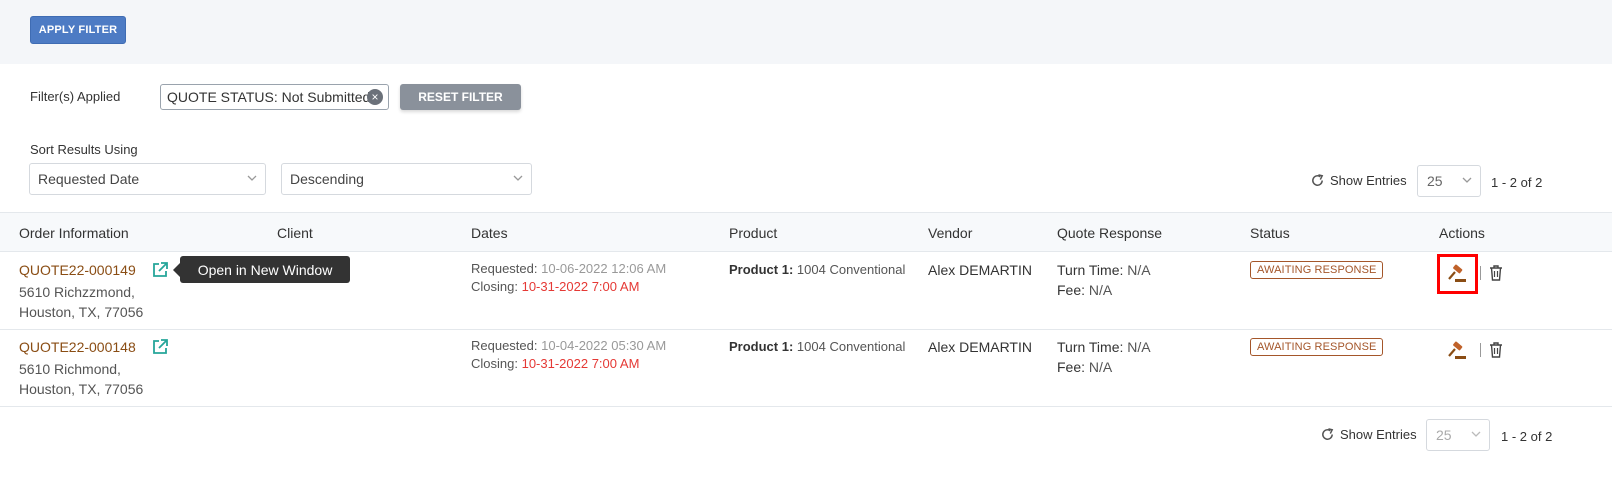 This screenshot has height=477, width=1612. I want to click on col-order-information: Order Information, so click(74, 233).